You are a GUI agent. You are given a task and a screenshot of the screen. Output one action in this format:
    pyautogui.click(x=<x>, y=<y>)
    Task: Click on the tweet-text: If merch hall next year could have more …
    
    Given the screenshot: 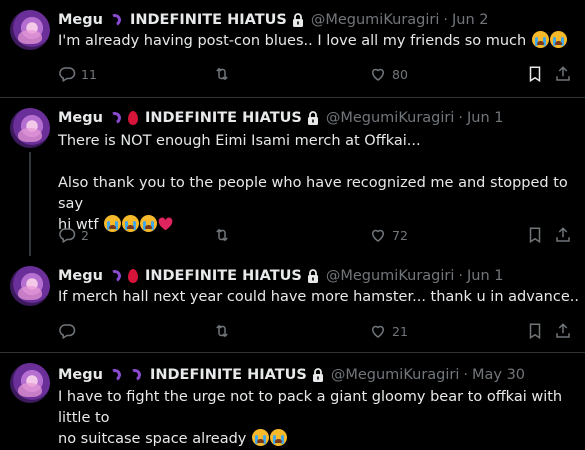 What is the action you would take?
    pyautogui.click(x=319, y=297)
    